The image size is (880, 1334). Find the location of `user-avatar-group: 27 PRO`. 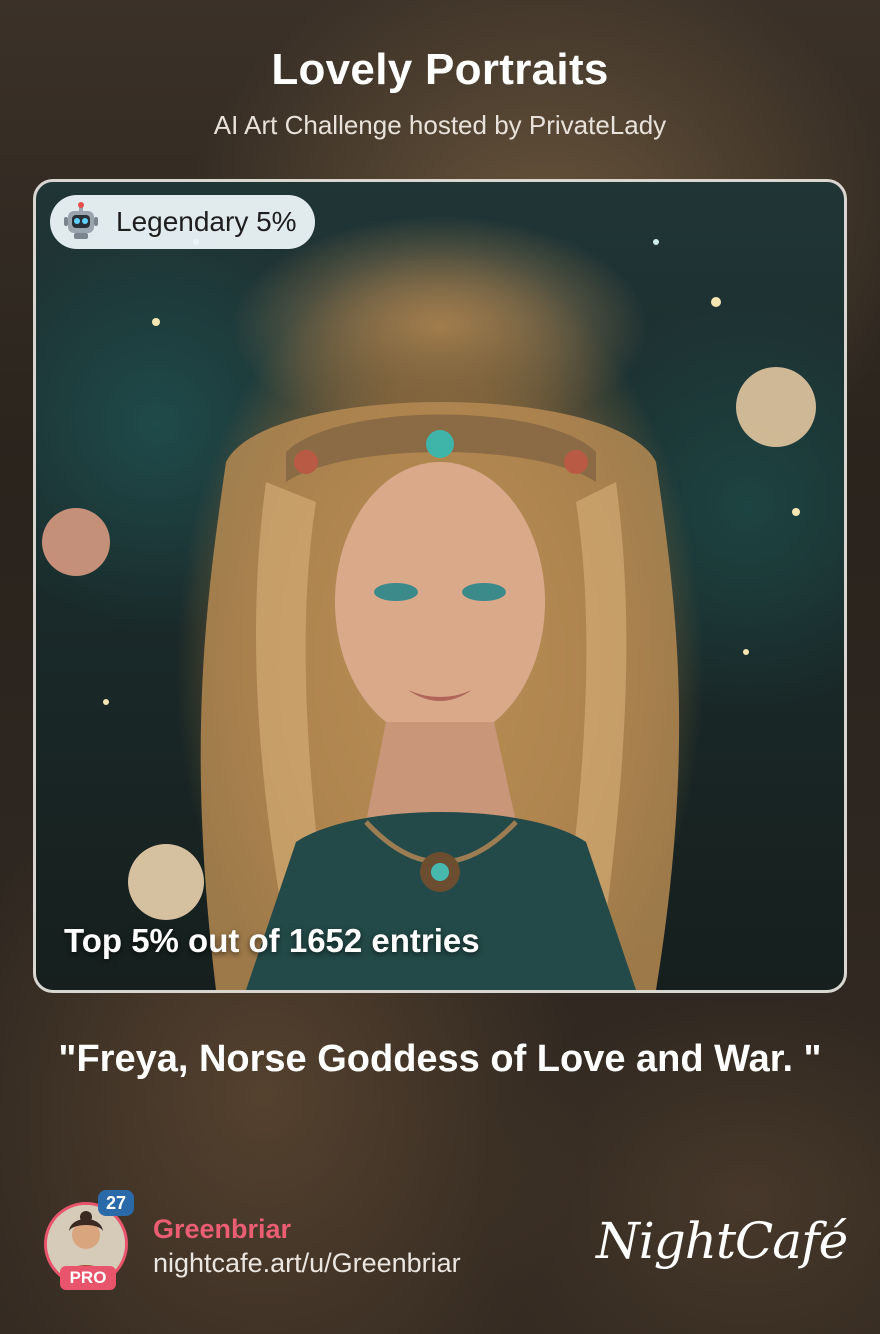

user-avatar-group: 27 PRO is located at coordinates (89, 1240).